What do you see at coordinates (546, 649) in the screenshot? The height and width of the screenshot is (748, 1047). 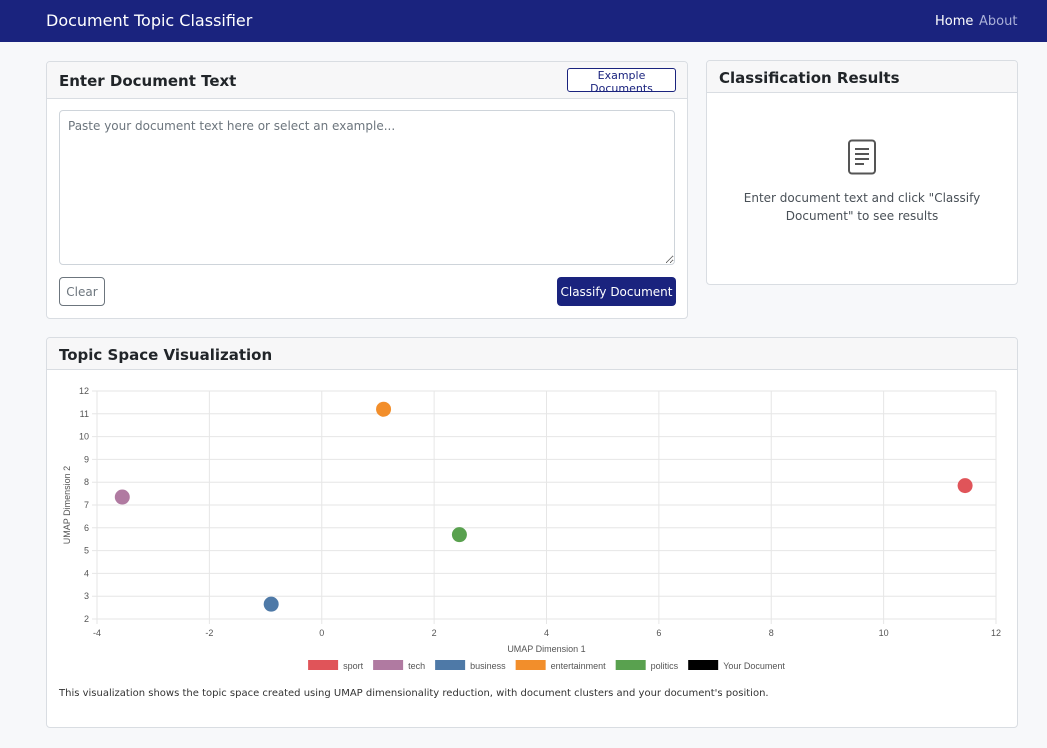 I see `x-axis-label: UMAP Dimension 1` at bounding box center [546, 649].